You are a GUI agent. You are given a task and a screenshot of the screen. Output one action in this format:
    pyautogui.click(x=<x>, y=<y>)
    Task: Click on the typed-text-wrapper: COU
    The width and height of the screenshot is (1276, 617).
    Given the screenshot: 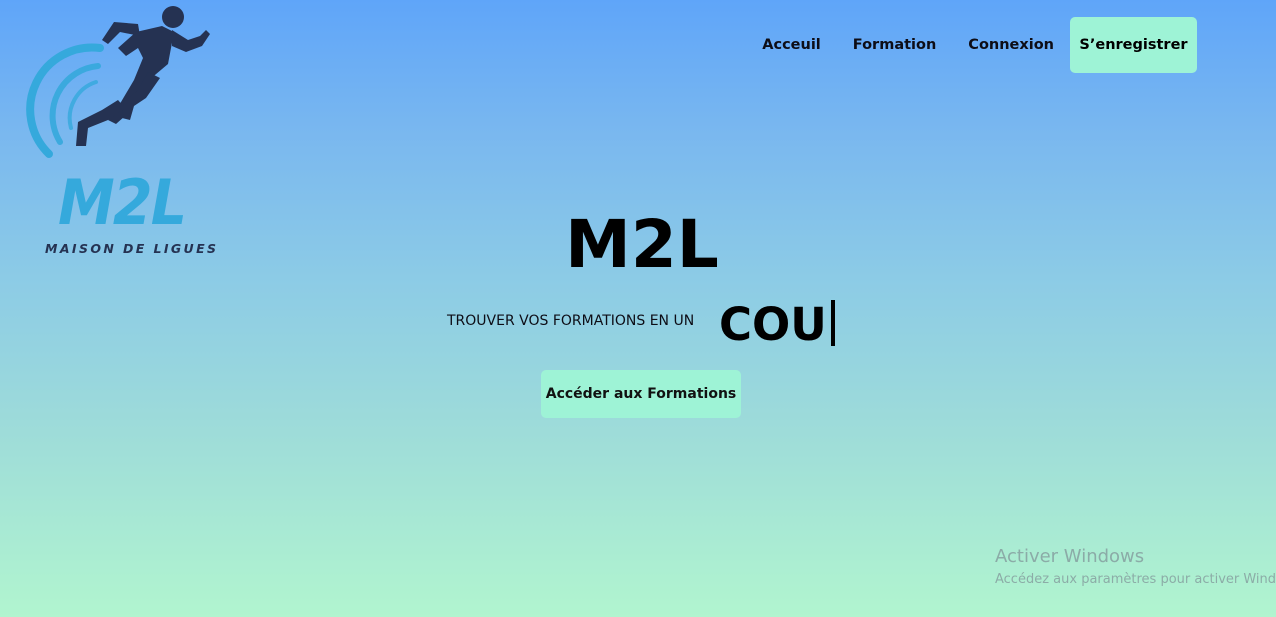 What is the action you would take?
    pyautogui.click(x=777, y=325)
    